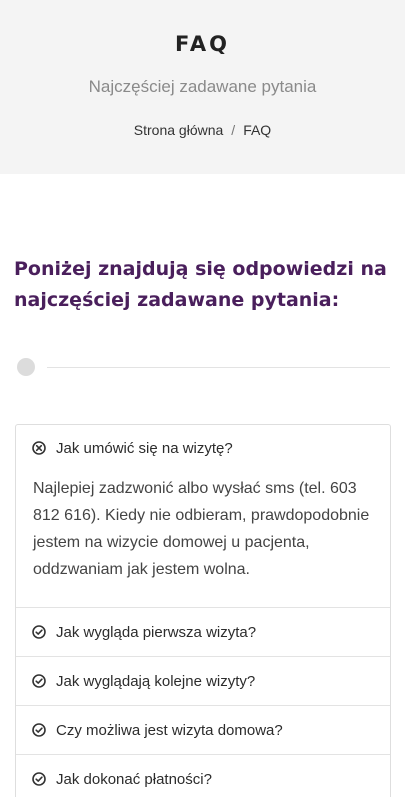  Describe the element at coordinates (39, 448) in the screenshot. I see `close-circle-icon` at that location.